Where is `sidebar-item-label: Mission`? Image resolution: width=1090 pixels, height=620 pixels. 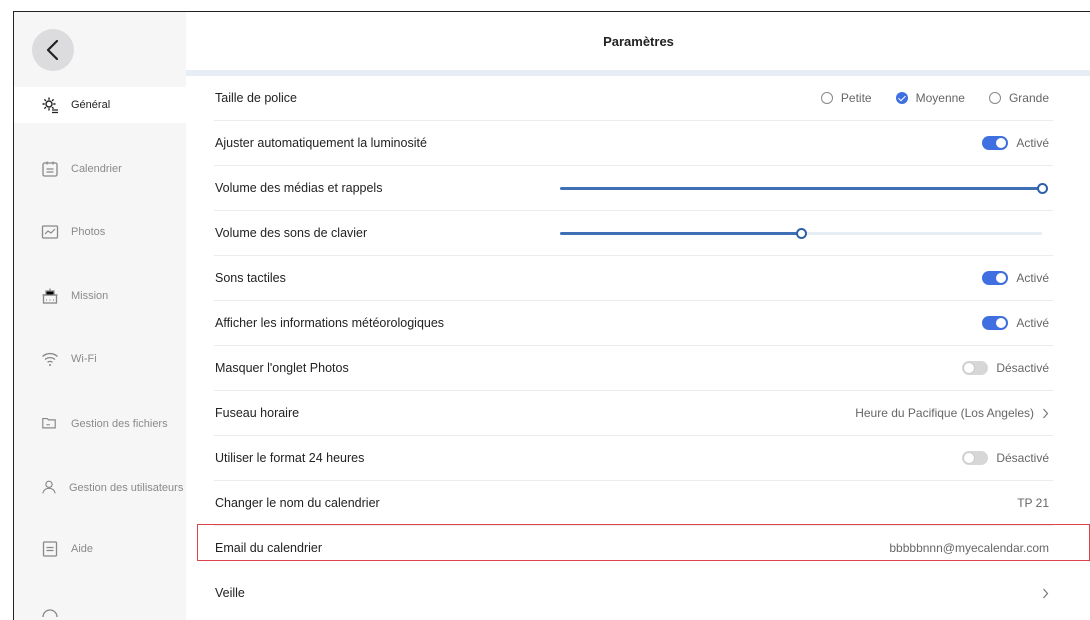 sidebar-item-label: Mission is located at coordinates (90, 296).